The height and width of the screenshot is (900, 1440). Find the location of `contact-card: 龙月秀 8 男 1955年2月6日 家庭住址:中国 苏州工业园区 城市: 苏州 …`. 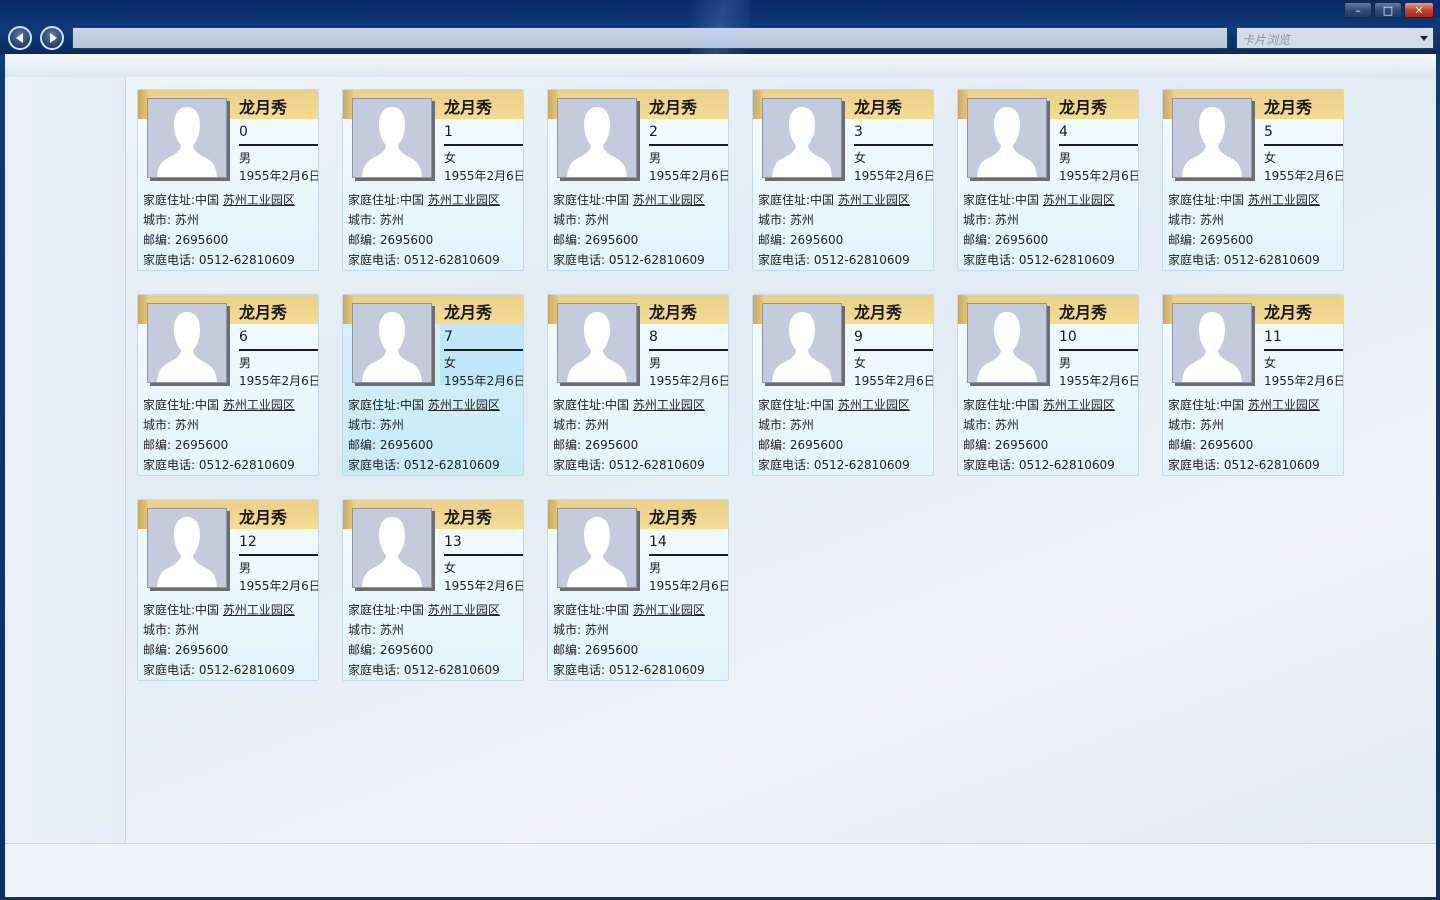

contact-card: 龙月秀 8 男 1955年2月6日 家庭住址:中国 苏州工业园区 城市: 苏州 … is located at coordinates (638, 385).